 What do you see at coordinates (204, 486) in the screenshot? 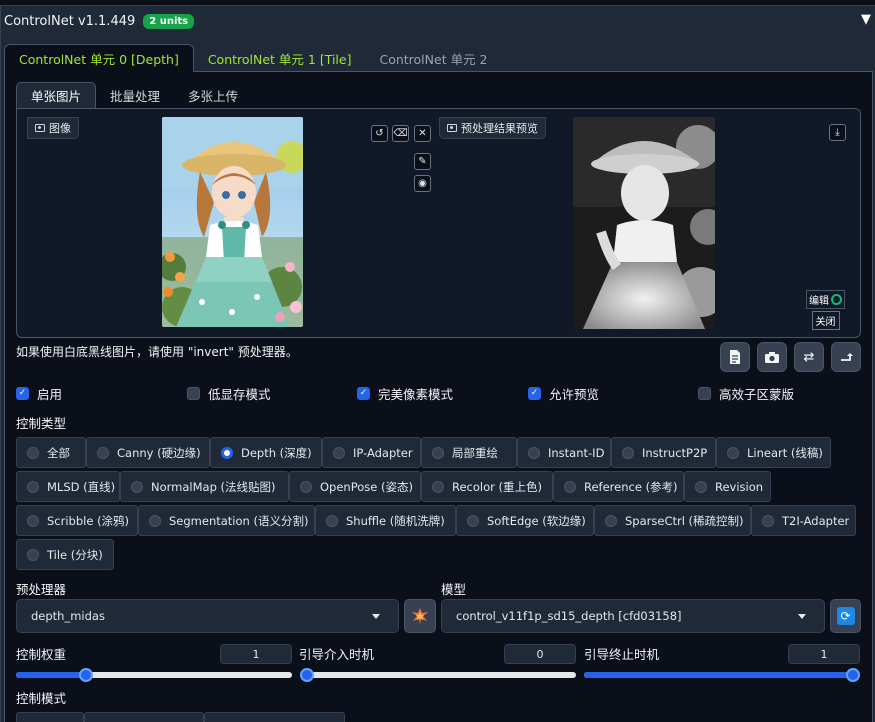
I see `control-type-option: NormalMap (法线贴图)` at bounding box center [204, 486].